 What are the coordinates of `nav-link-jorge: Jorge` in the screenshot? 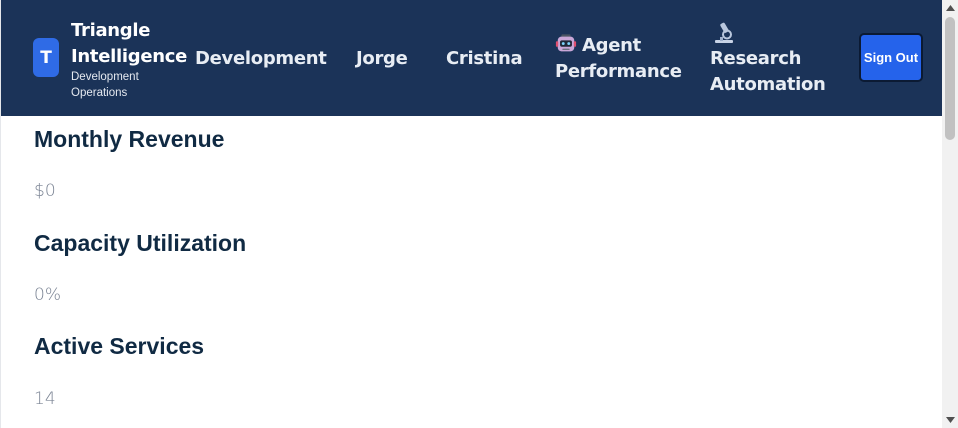 It's located at (382, 59).